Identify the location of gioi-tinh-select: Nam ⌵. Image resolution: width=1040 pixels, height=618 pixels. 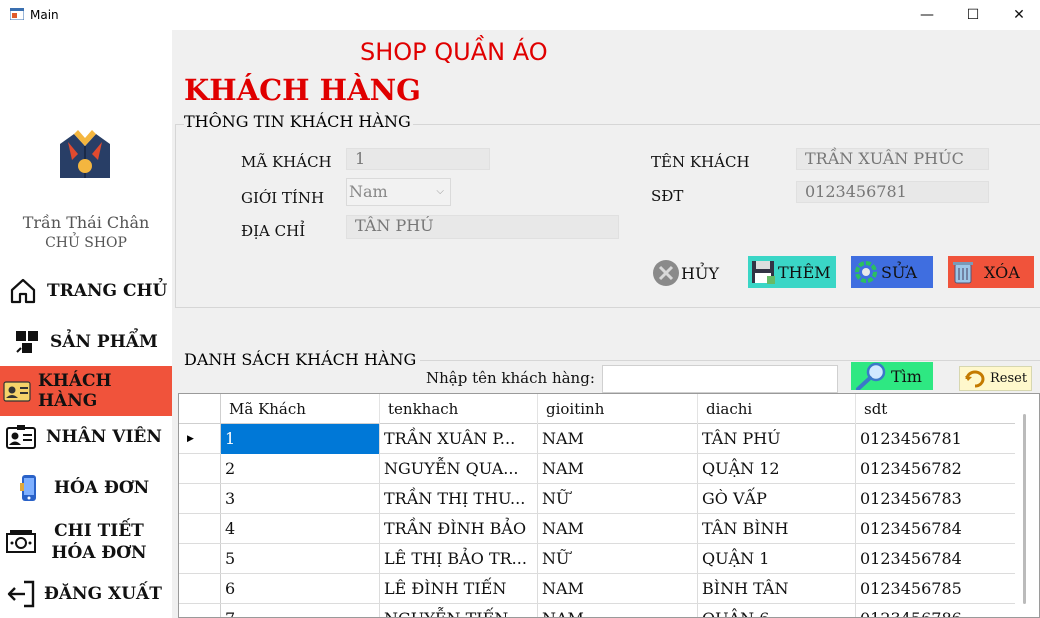
(398, 192).